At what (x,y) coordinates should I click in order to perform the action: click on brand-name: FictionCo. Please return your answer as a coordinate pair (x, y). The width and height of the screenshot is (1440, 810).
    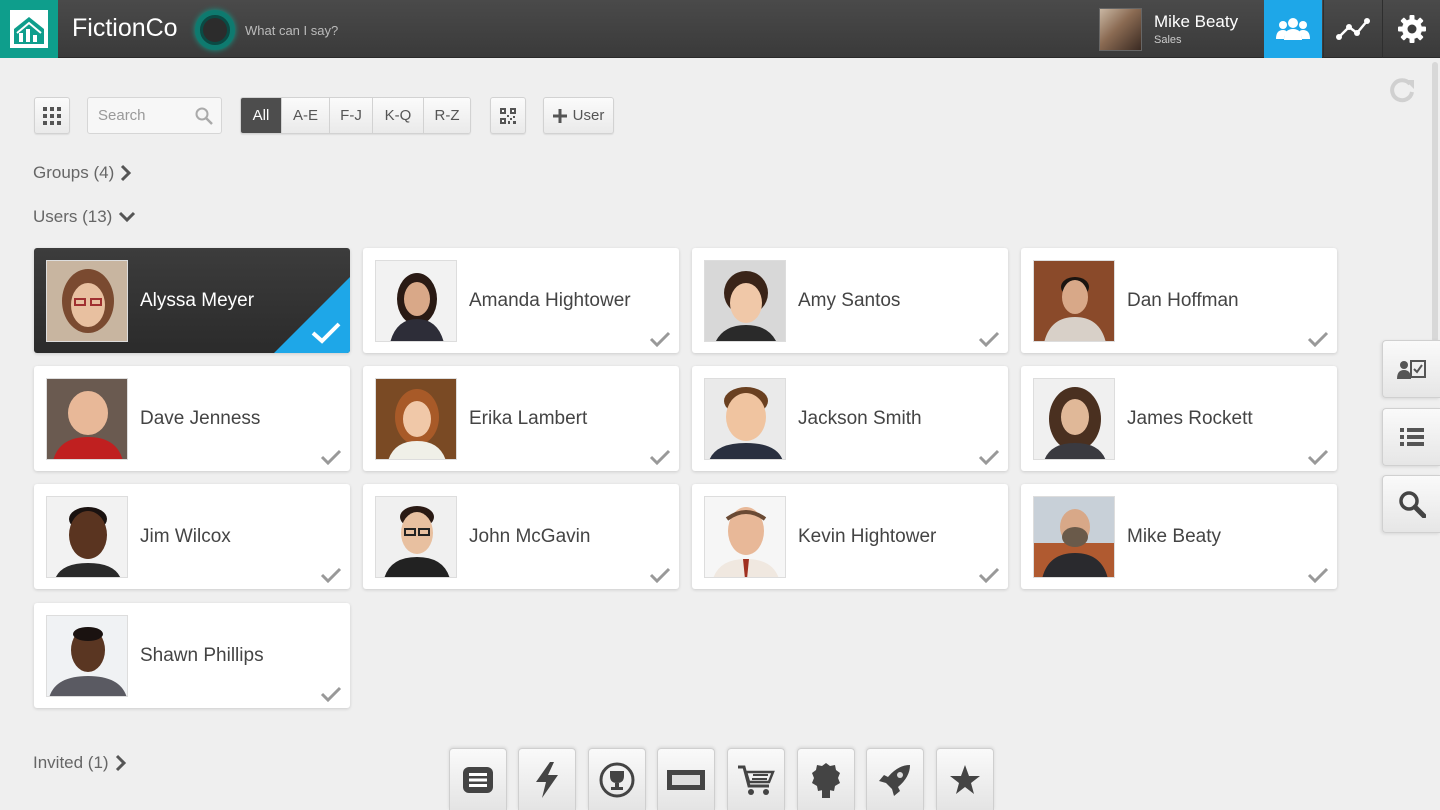
    Looking at the image, I should click on (125, 28).